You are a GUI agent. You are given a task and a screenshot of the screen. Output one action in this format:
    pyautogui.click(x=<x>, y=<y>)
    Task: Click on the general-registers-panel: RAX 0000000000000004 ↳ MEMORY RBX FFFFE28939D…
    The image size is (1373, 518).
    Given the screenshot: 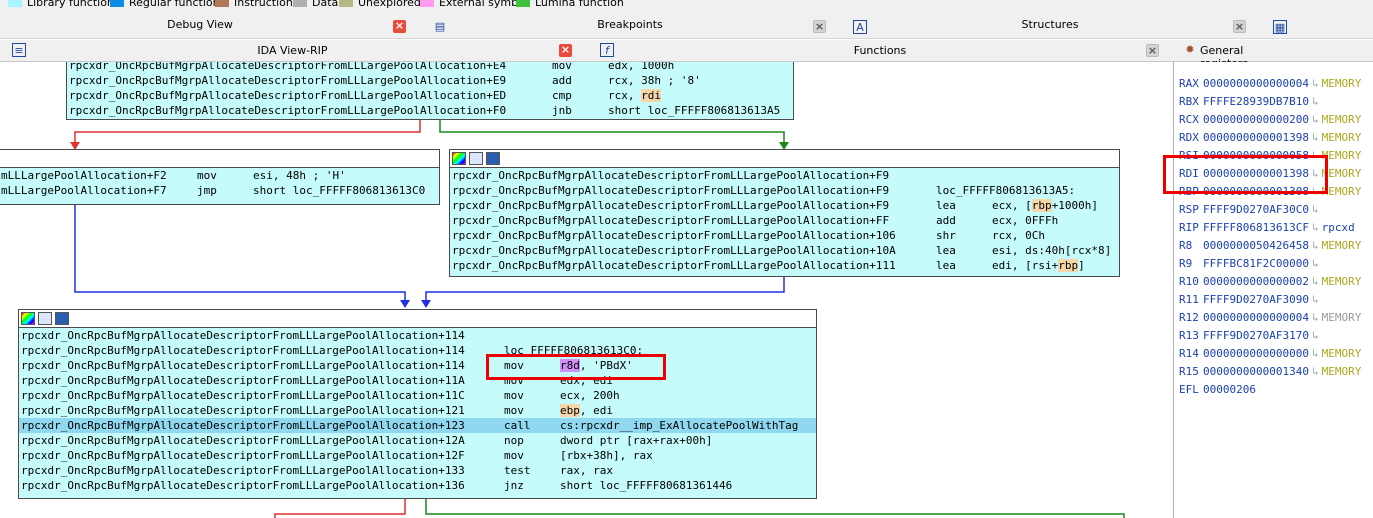 What is the action you would take?
    pyautogui.click(x=1274, y=290)
    